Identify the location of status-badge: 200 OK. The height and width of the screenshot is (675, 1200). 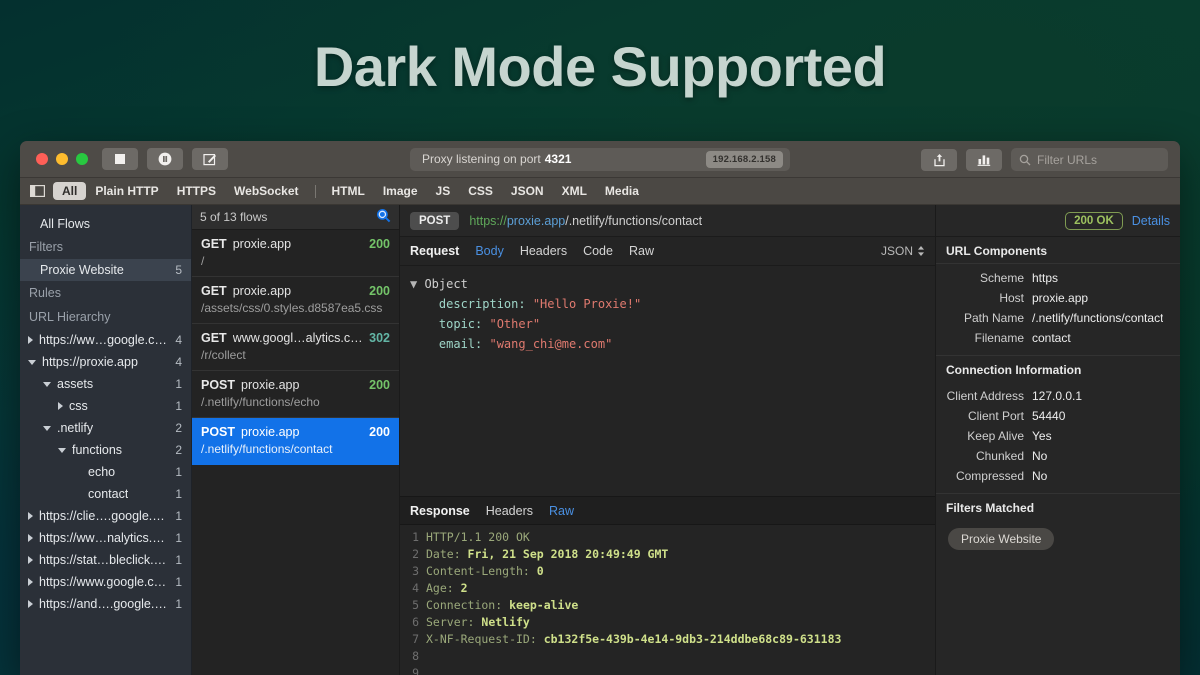
(1094, 220).